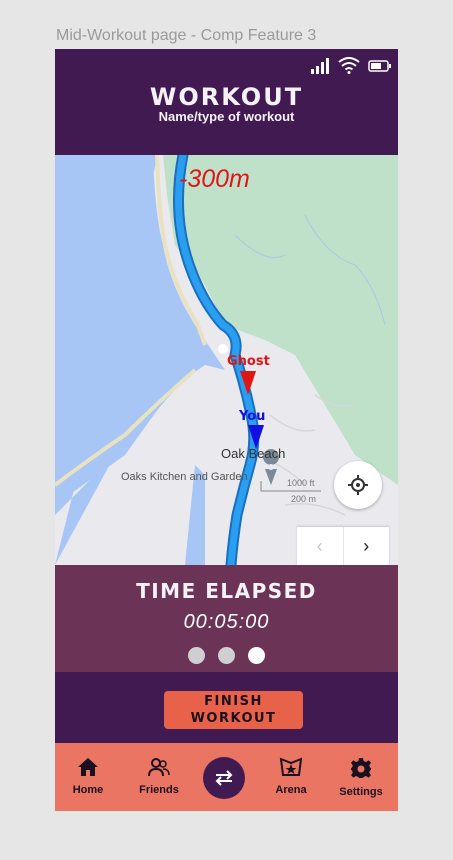  I want to click on finish-area: Finish Workout, so click(226, 707).